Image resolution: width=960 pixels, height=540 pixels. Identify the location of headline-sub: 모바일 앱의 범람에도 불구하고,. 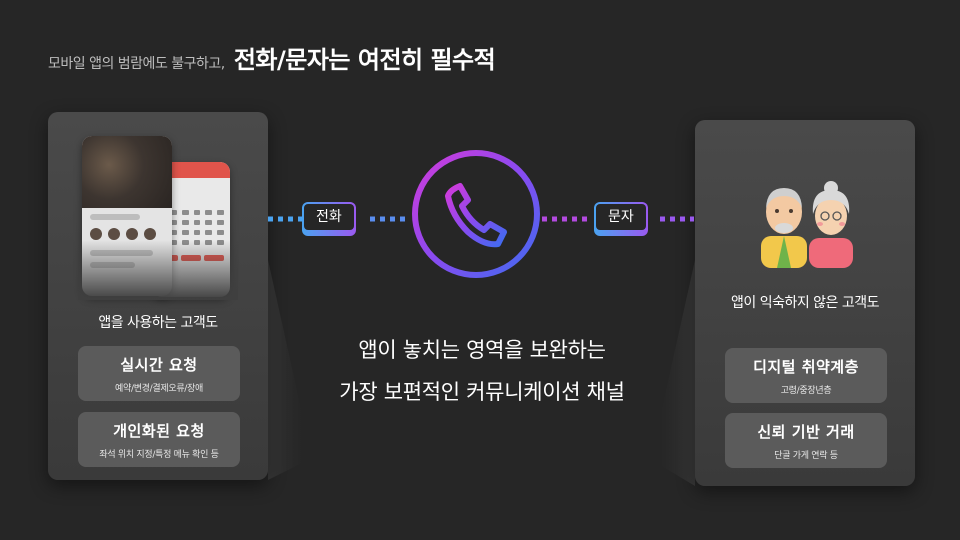
(136, 64).